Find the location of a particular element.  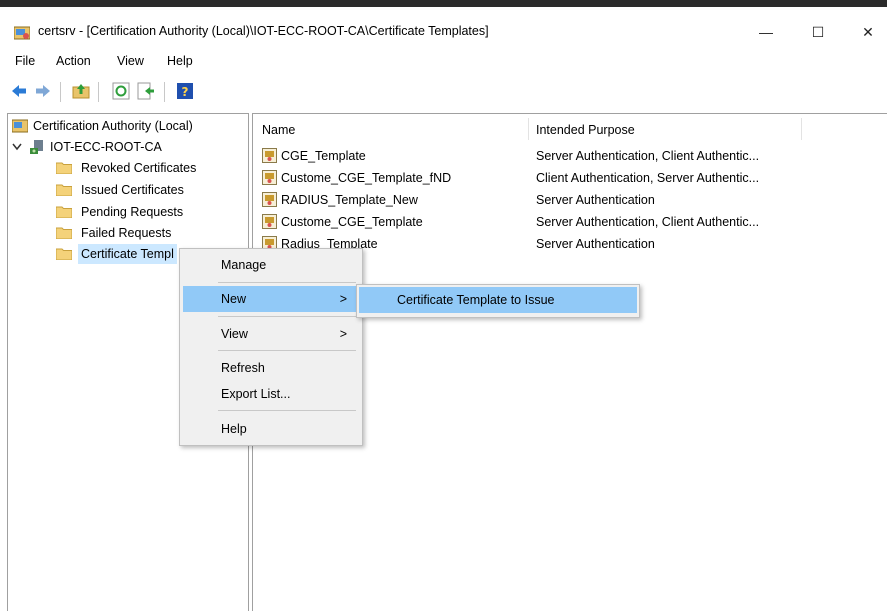

submenu-label: Certificate Template to Issue is located at coordinates (476, 300).